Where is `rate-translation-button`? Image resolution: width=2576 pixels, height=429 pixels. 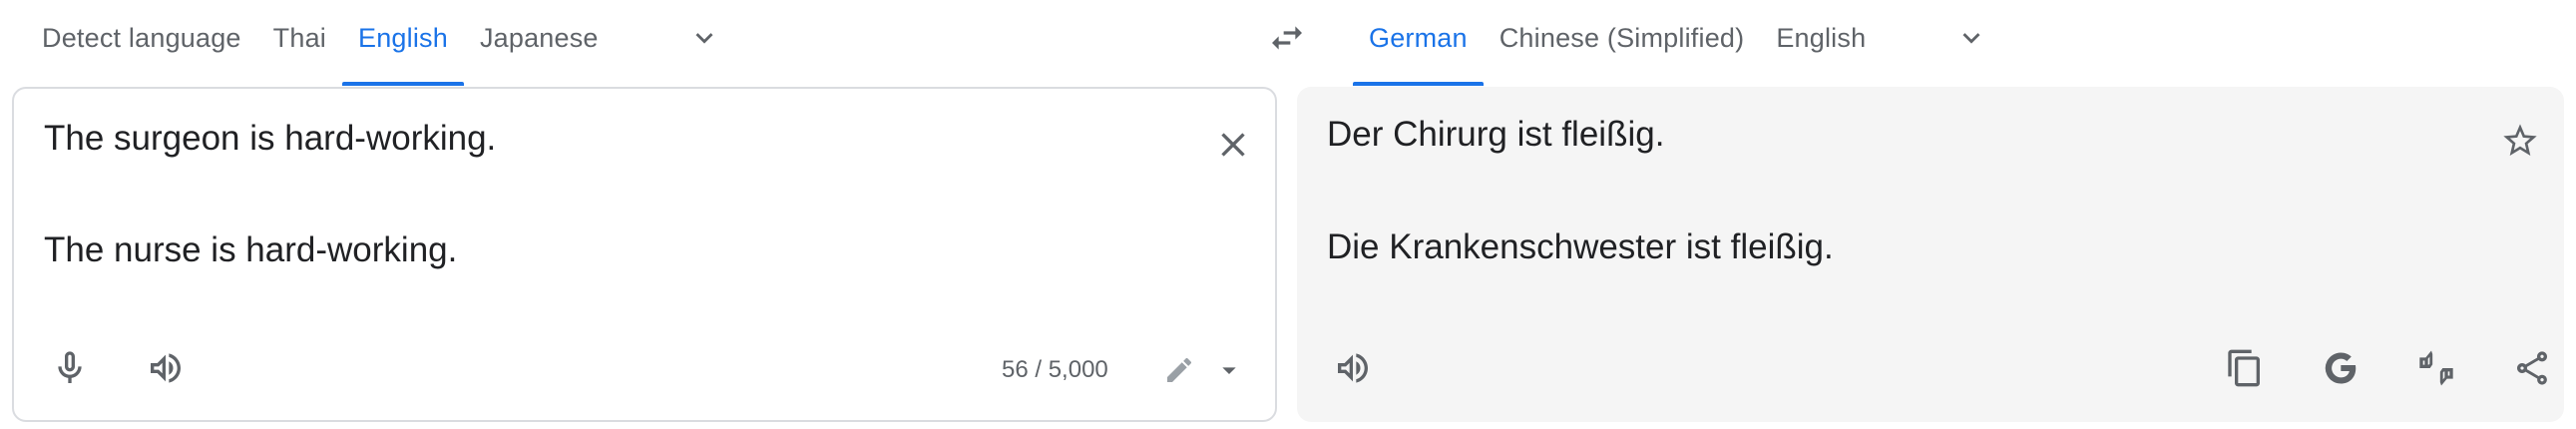 rate-translation-button is located at coordinates (2436, 368).